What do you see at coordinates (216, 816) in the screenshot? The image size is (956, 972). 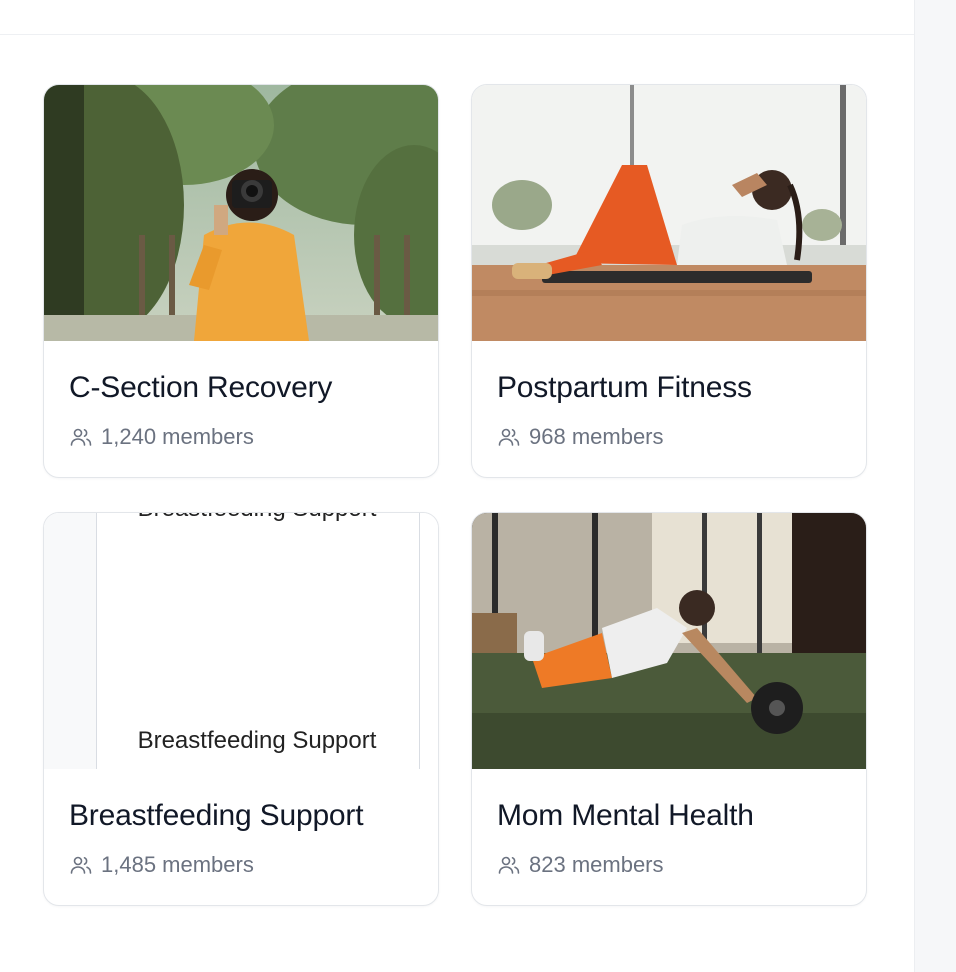 I see `group-title: Breastfeeding Support` at bounding box center [216, 816].